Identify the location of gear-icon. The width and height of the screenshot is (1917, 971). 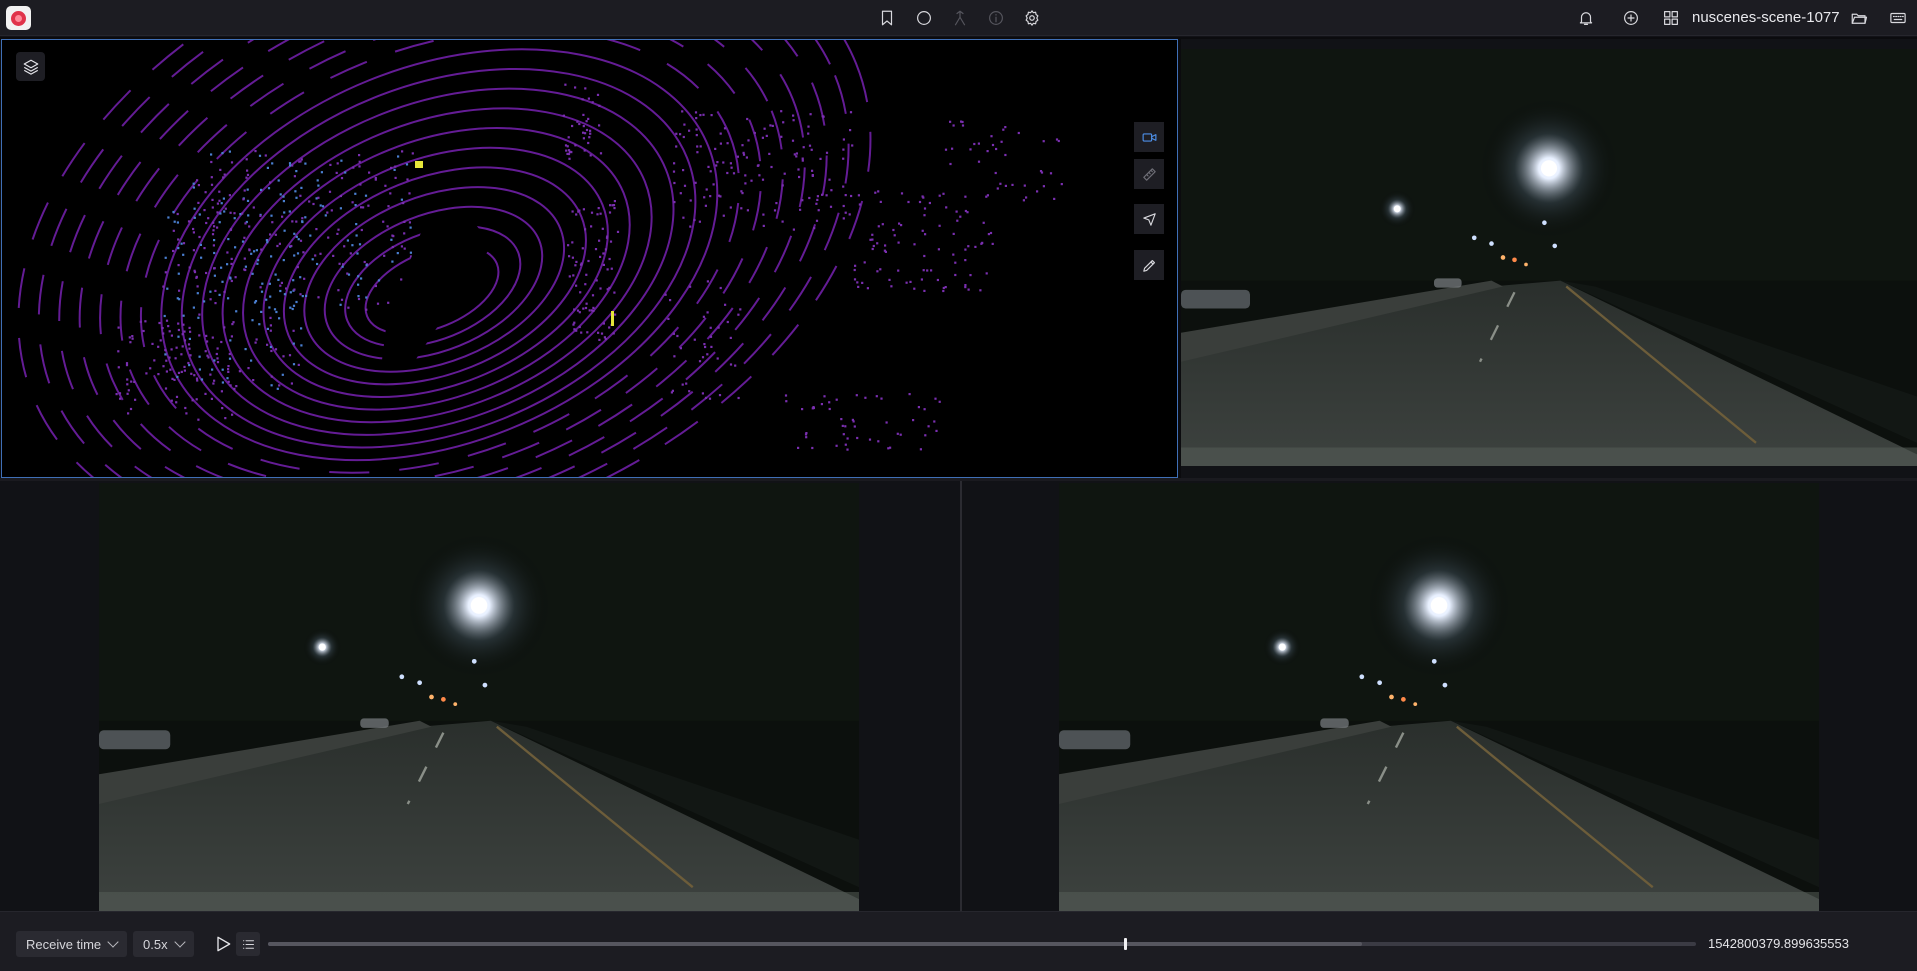
(1032, 18).